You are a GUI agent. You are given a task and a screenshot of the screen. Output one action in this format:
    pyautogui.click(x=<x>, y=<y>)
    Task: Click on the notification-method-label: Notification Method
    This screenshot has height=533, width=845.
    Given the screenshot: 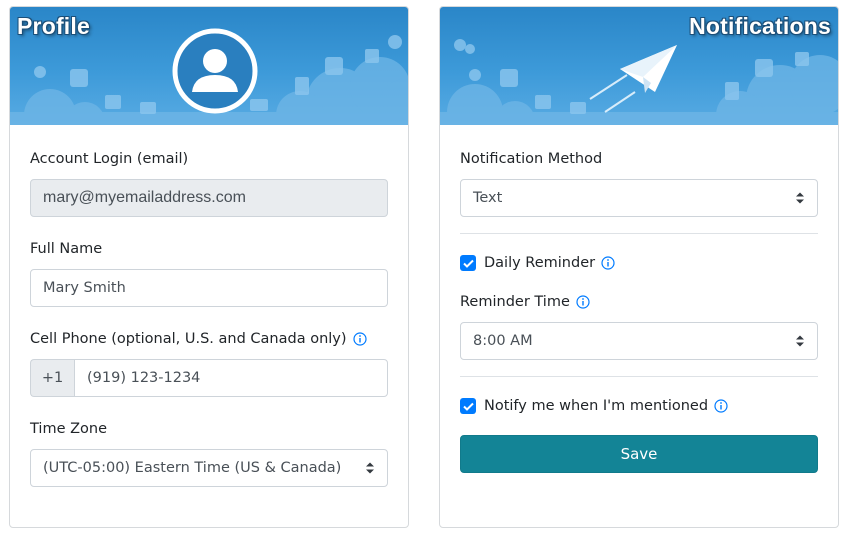 What is the action you would take?
    pyautogui.click(x=531, y=159)
    